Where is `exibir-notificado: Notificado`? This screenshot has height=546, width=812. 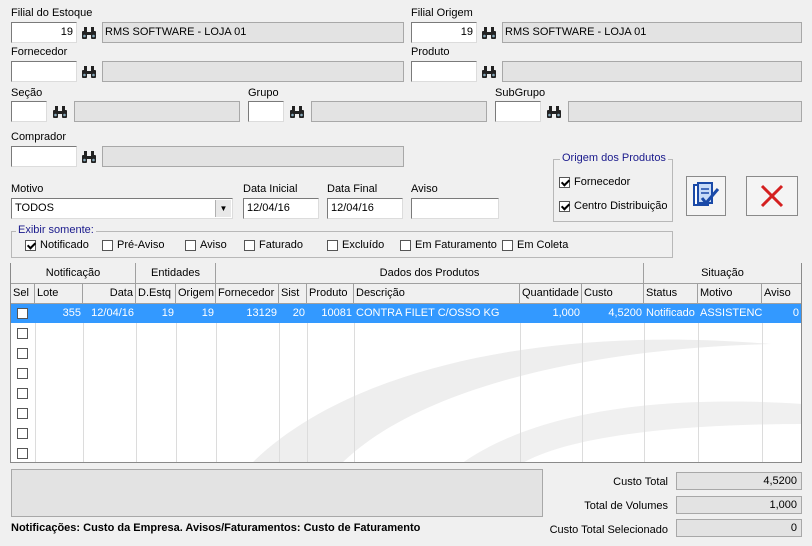
exibir-notificado: Notificado is located at coordinates (57, 245).